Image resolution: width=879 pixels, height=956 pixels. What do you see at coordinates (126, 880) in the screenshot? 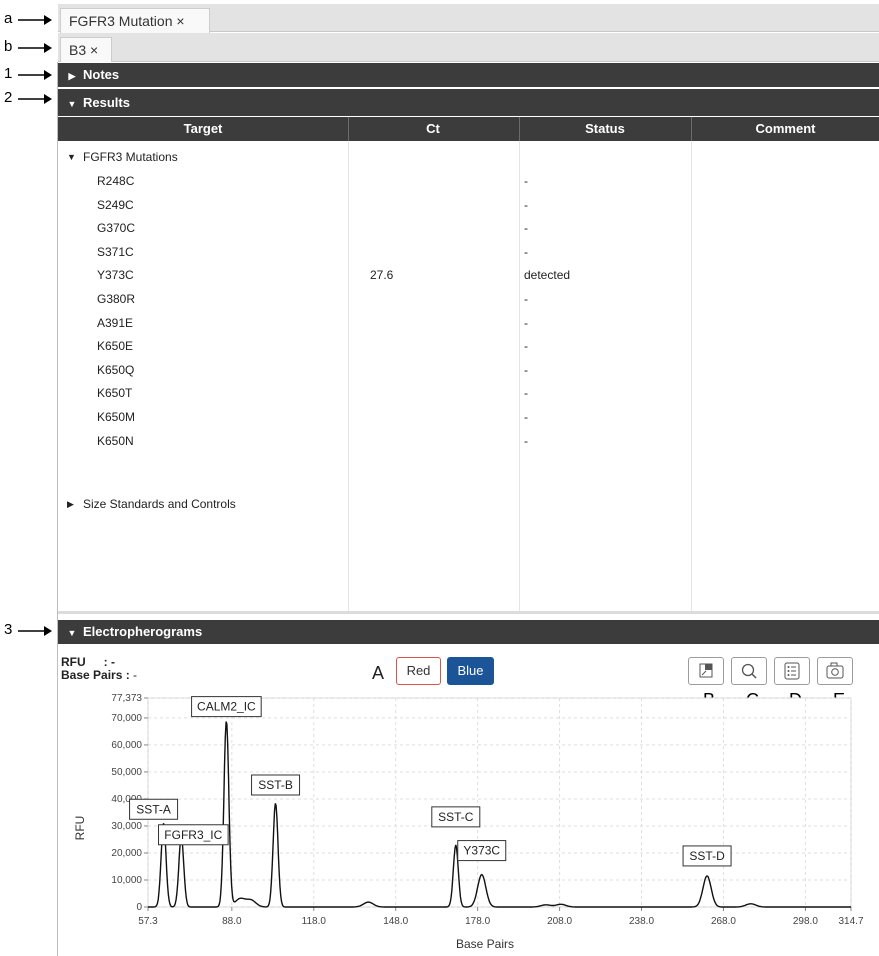
I see `y-tick-label: 10,000` at bounding box center [126, 880].